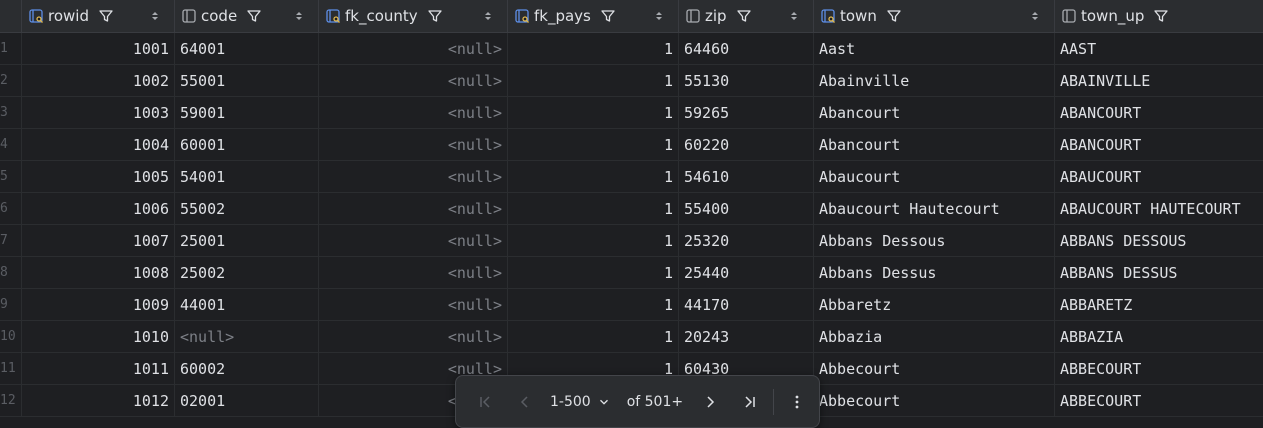 The height and width of the screenshot is (428, 1263). Describe the element at coordinates (98, 240) in the screenshot. I see `cell-rowid: 1007` at that location.